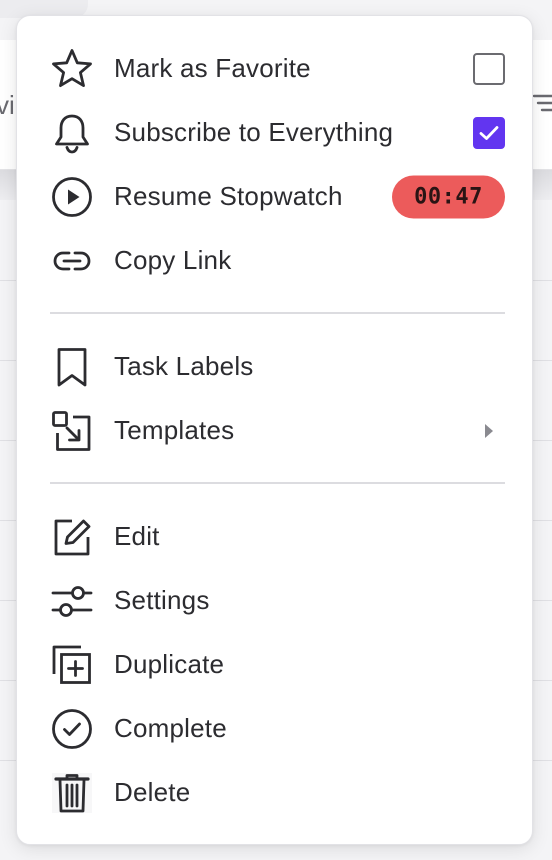 The height and width of the screenshot is (860, 552). I want to click on check-circle-icon, so click(72, 729).